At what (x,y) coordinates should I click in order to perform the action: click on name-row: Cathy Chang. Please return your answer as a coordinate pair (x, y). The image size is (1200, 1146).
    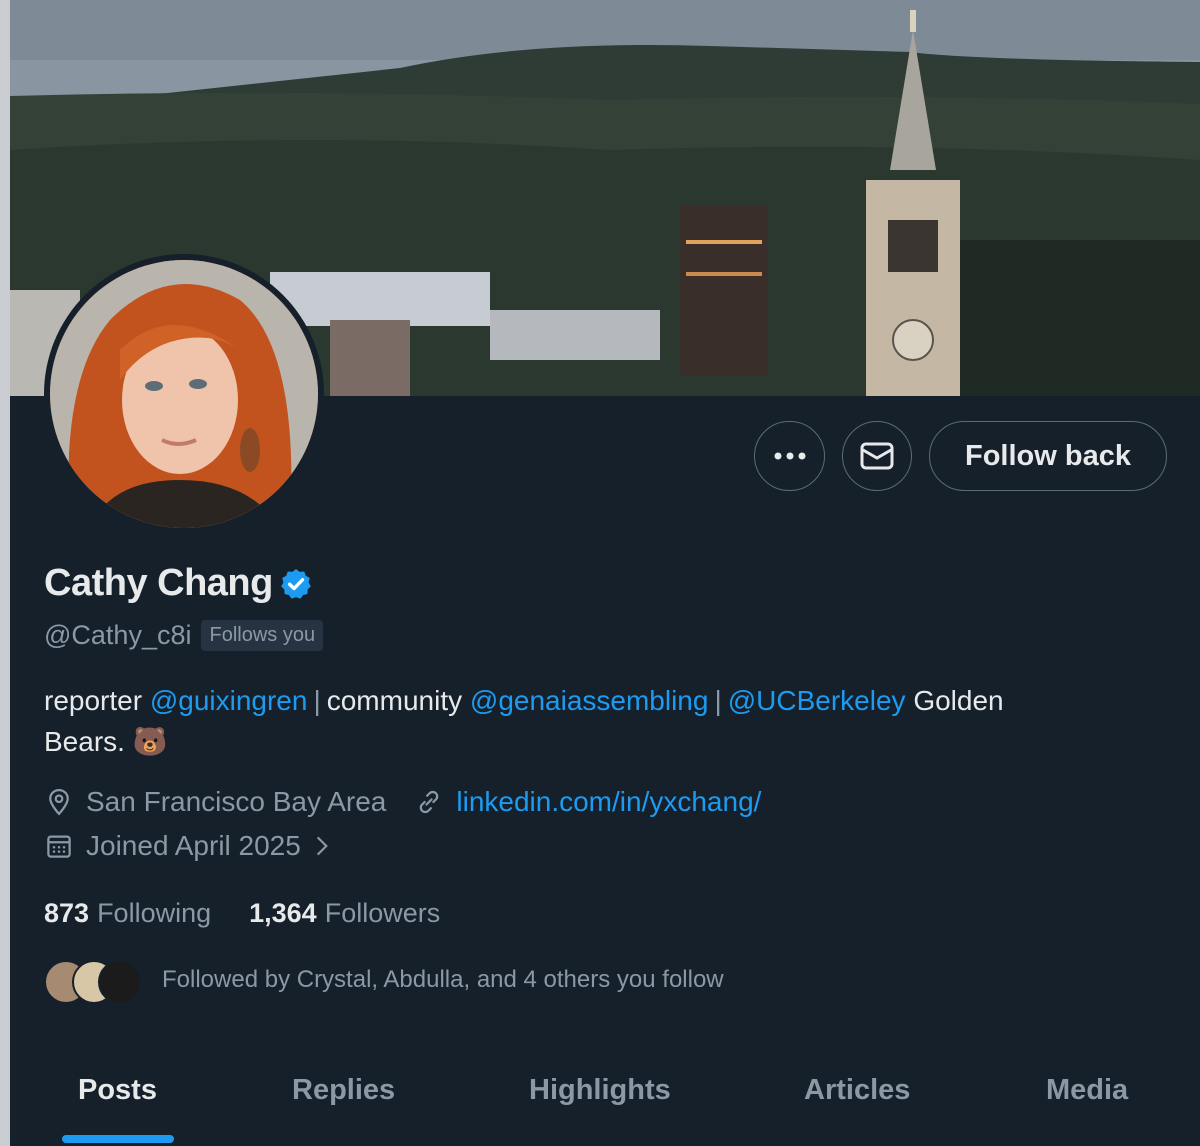
    Looking at the image, I should click on (178, 583).